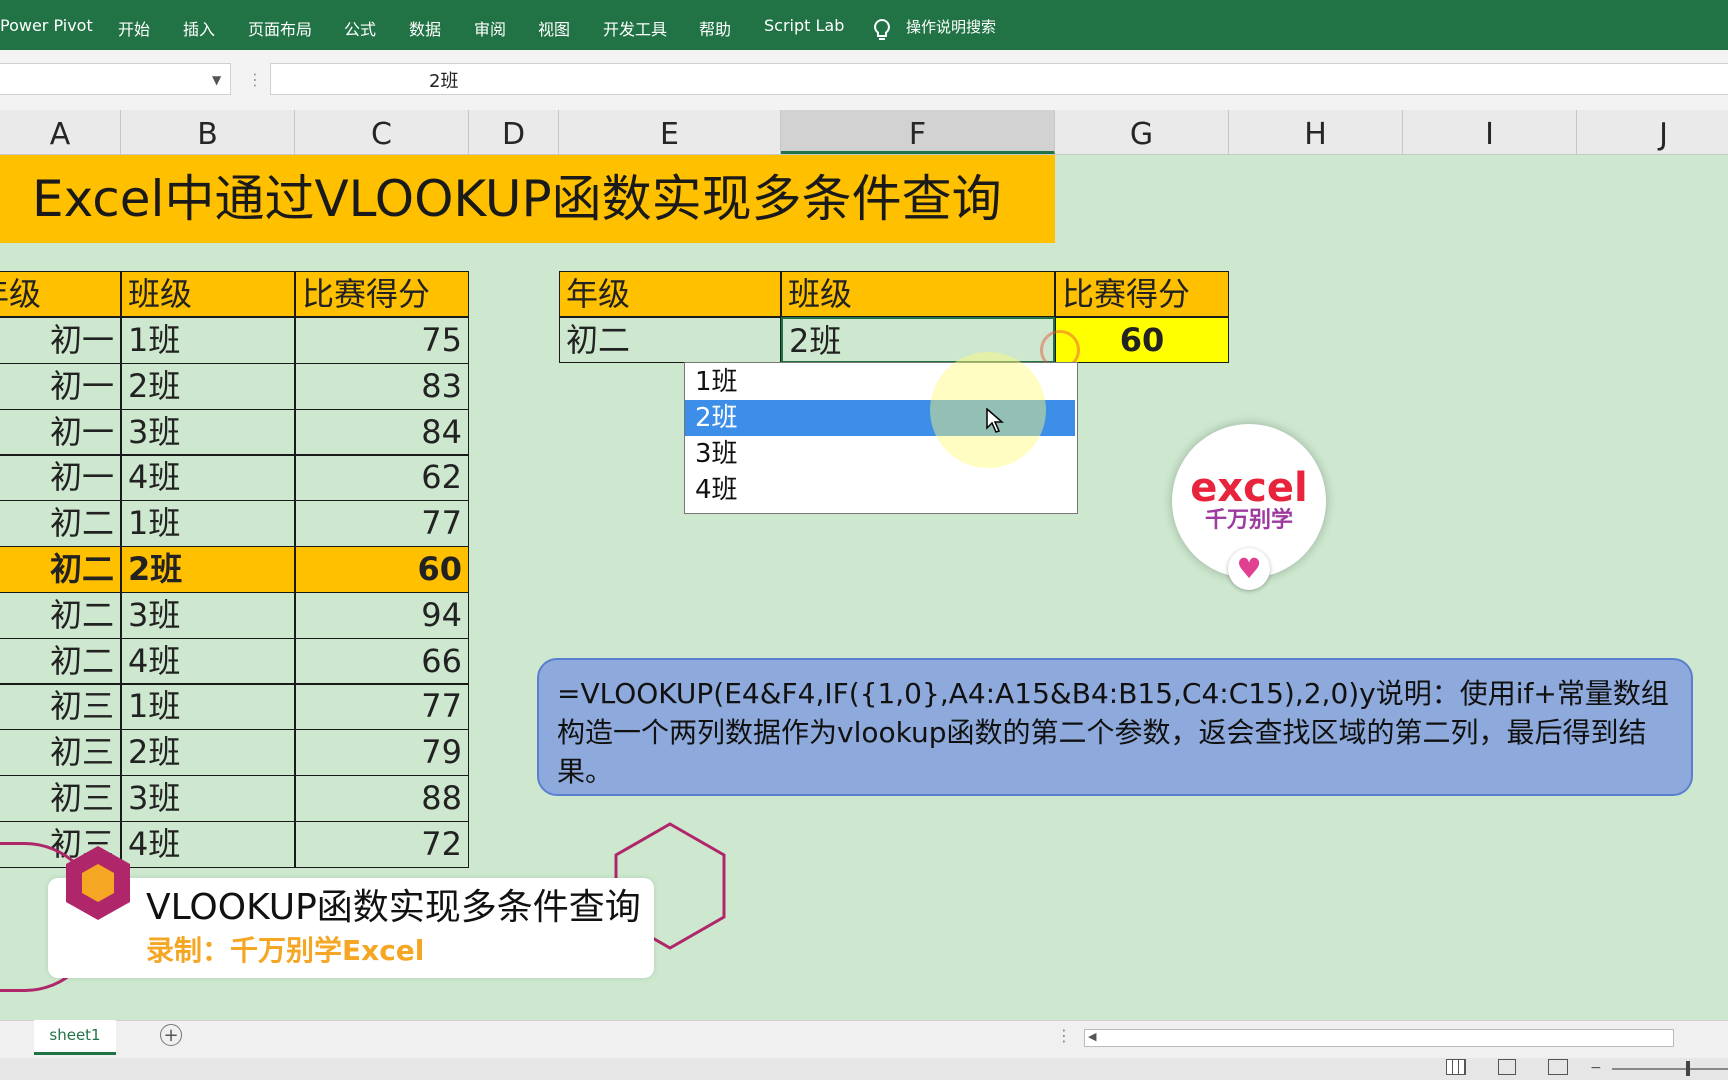  Describe the element at coordinates (880, 490) in the screenshot. I see `dropdown-option: 4班` at that location.